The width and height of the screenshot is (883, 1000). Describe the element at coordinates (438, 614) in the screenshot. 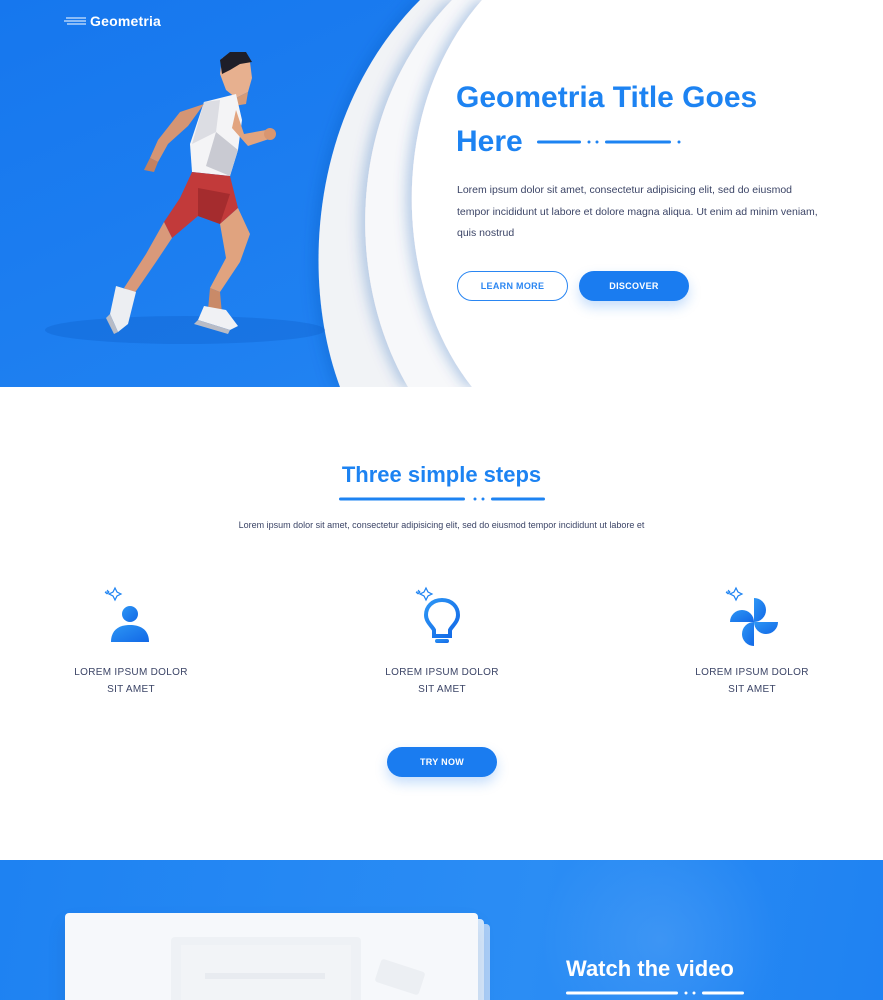

I see `lightbulb-sparkle-icon` at that location.